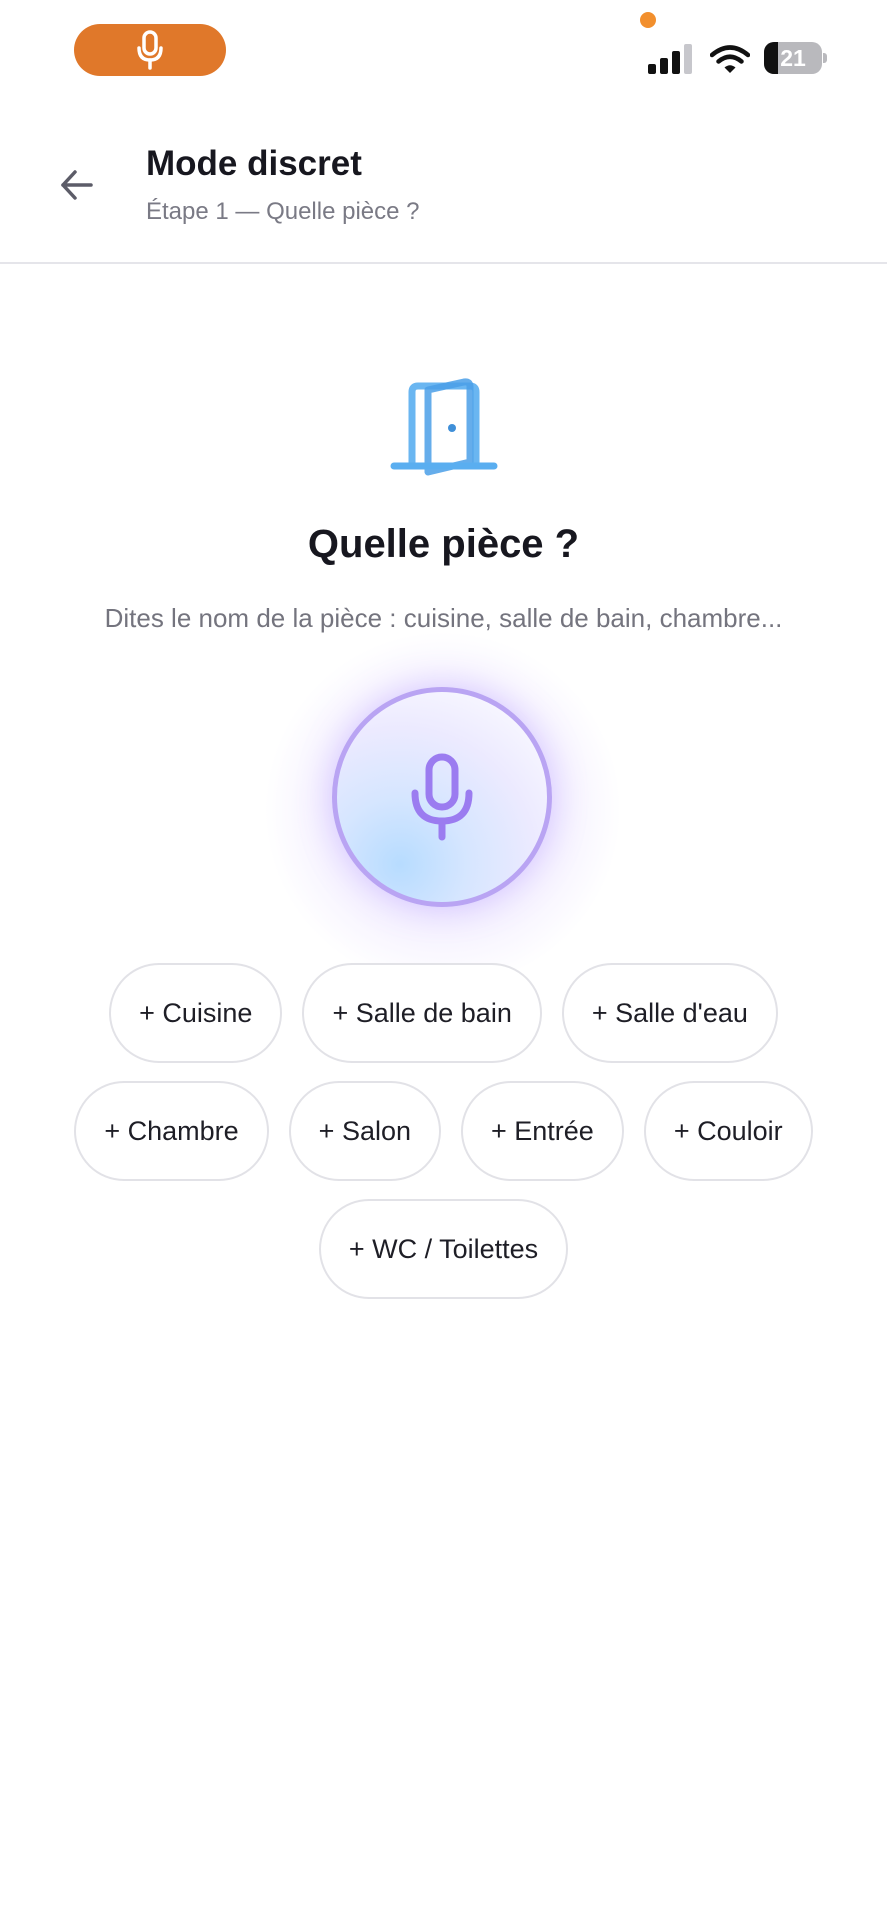  I want to click on chip-wc-toilettes: + WC / Toilettes, so click(443, 1249).